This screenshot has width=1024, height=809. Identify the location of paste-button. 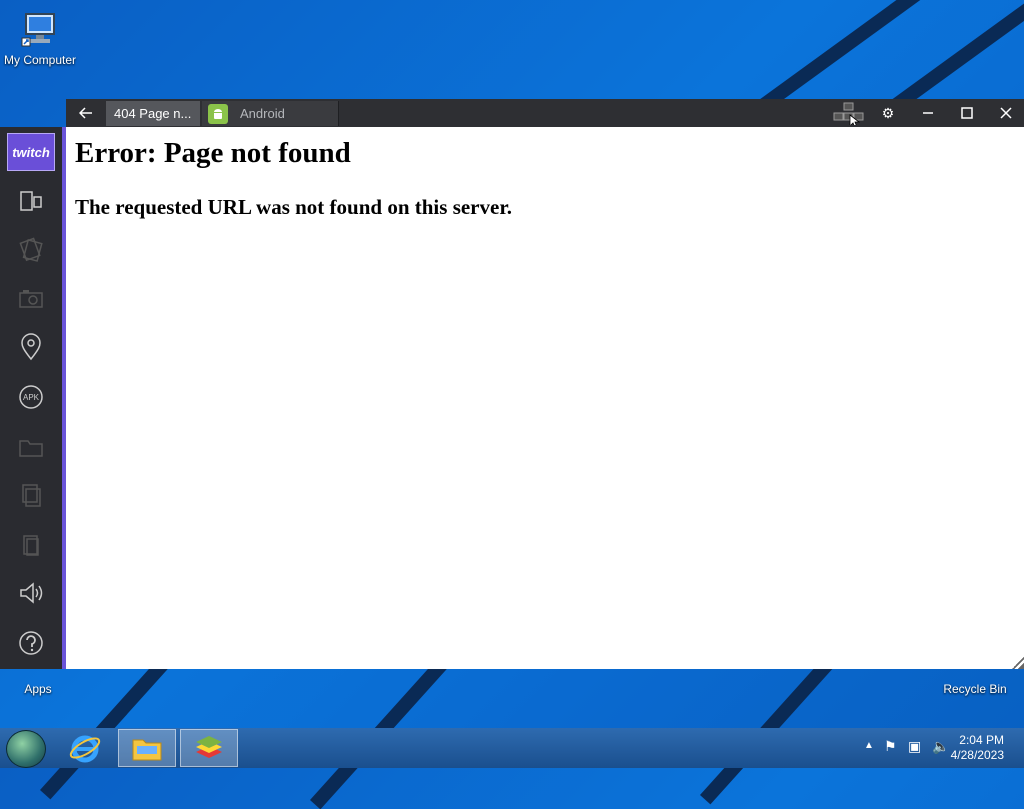
(31, 545).